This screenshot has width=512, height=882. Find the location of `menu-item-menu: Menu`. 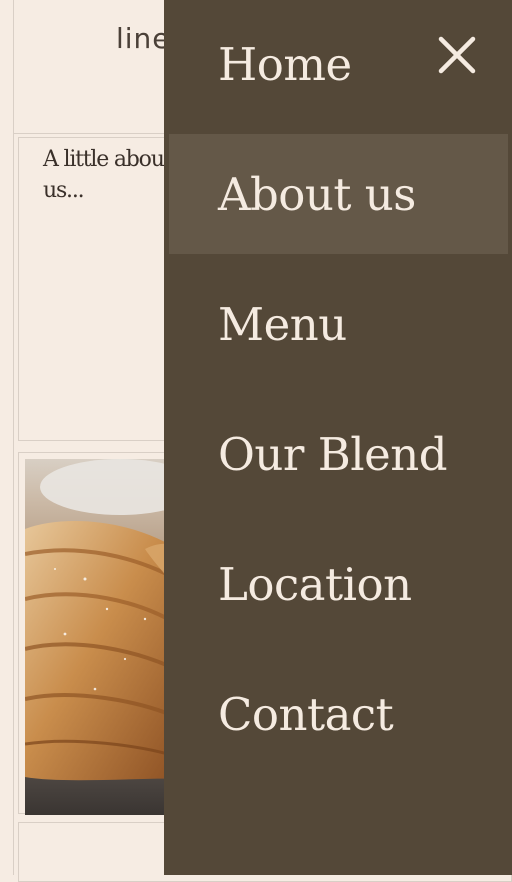

menu-item-menu: Menu is located at coordinates (338, 324).